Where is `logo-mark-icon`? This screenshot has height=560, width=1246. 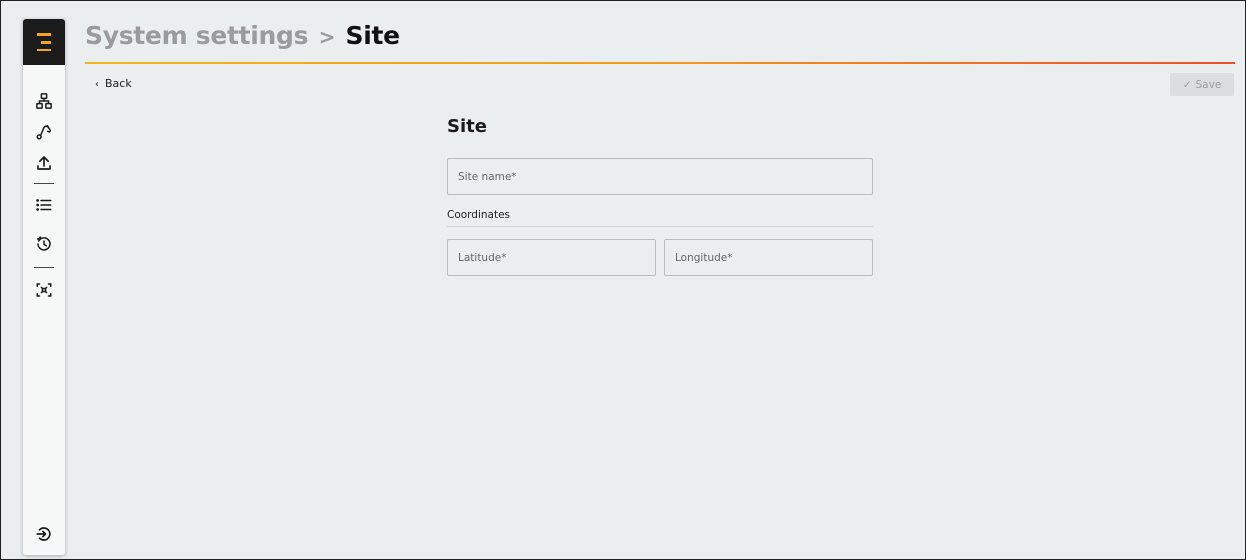 logo-mark-icon is located at coordinates (44, 42).